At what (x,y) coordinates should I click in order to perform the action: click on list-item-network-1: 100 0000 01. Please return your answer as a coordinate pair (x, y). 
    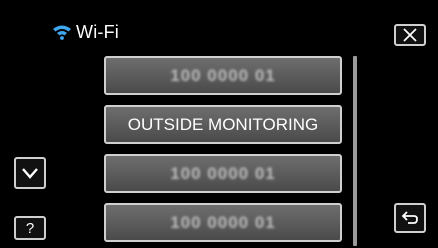
    Looking at the image, I should click on (223, 75).